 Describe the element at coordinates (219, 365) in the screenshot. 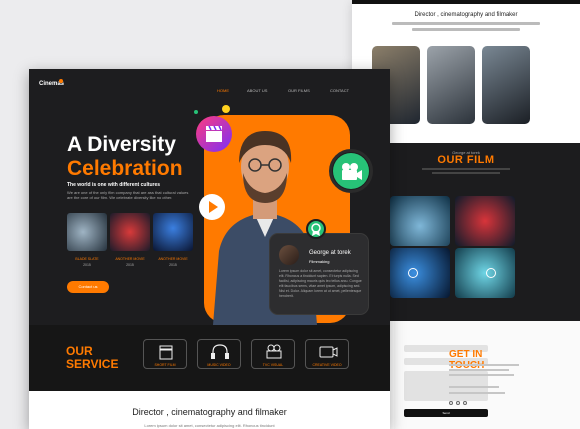

I see `service-label: MUSIC VIDEO` at that location.